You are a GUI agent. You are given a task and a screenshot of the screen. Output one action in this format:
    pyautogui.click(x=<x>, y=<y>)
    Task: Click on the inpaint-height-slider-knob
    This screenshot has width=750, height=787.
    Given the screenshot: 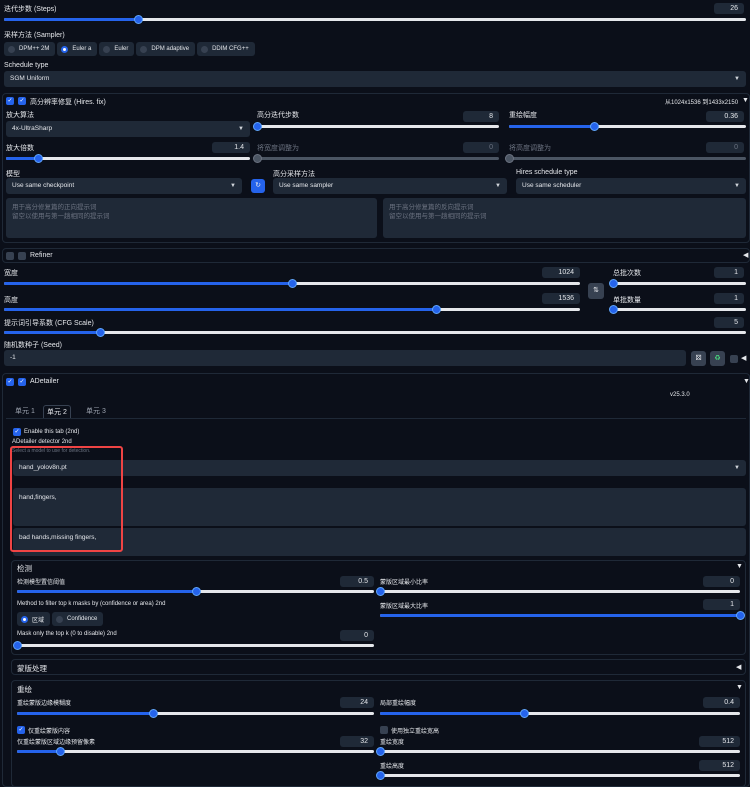 What is the action you would take?
    pyautogui.click(x=380, y=775)
    